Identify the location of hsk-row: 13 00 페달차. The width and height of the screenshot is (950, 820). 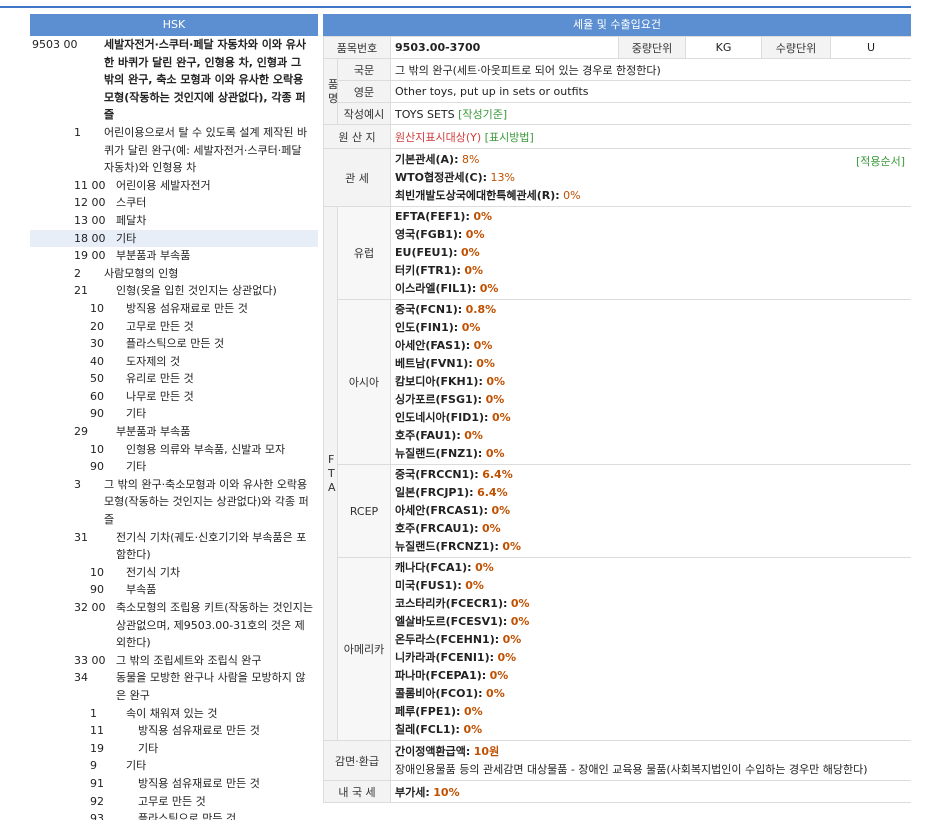
(174, 221).